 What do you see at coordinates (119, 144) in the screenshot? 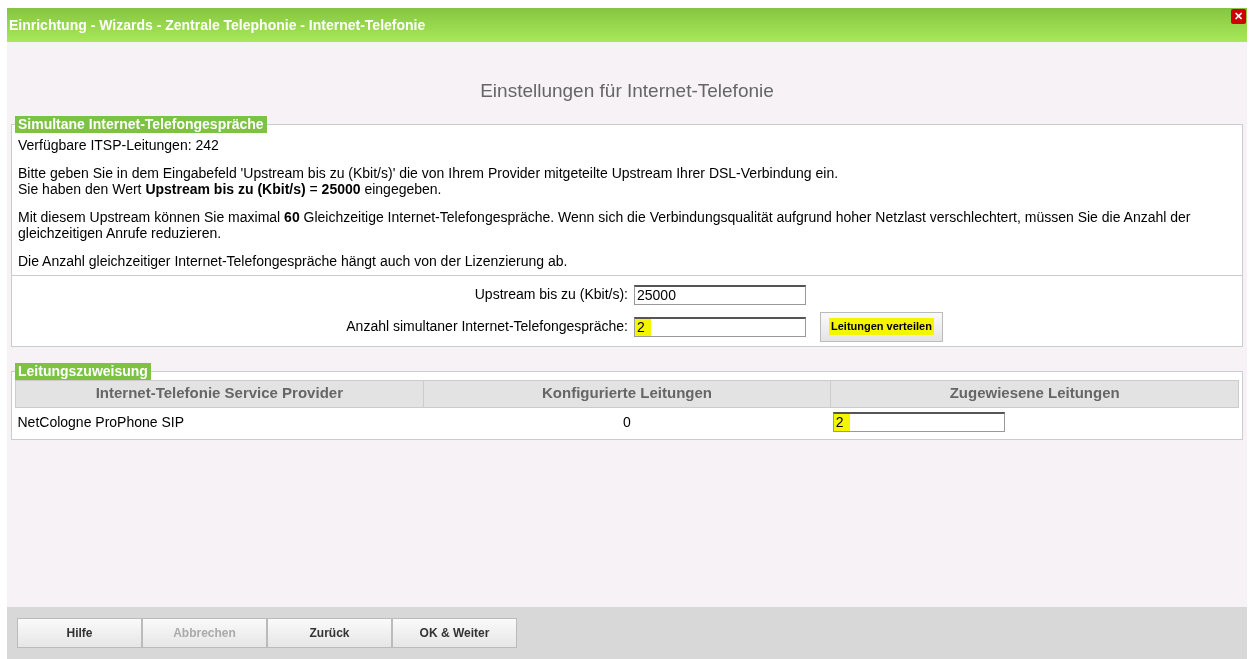
I see `info-text: Verfügbare ITSP-Leitungen: 242` at bounding box center [119, 144].